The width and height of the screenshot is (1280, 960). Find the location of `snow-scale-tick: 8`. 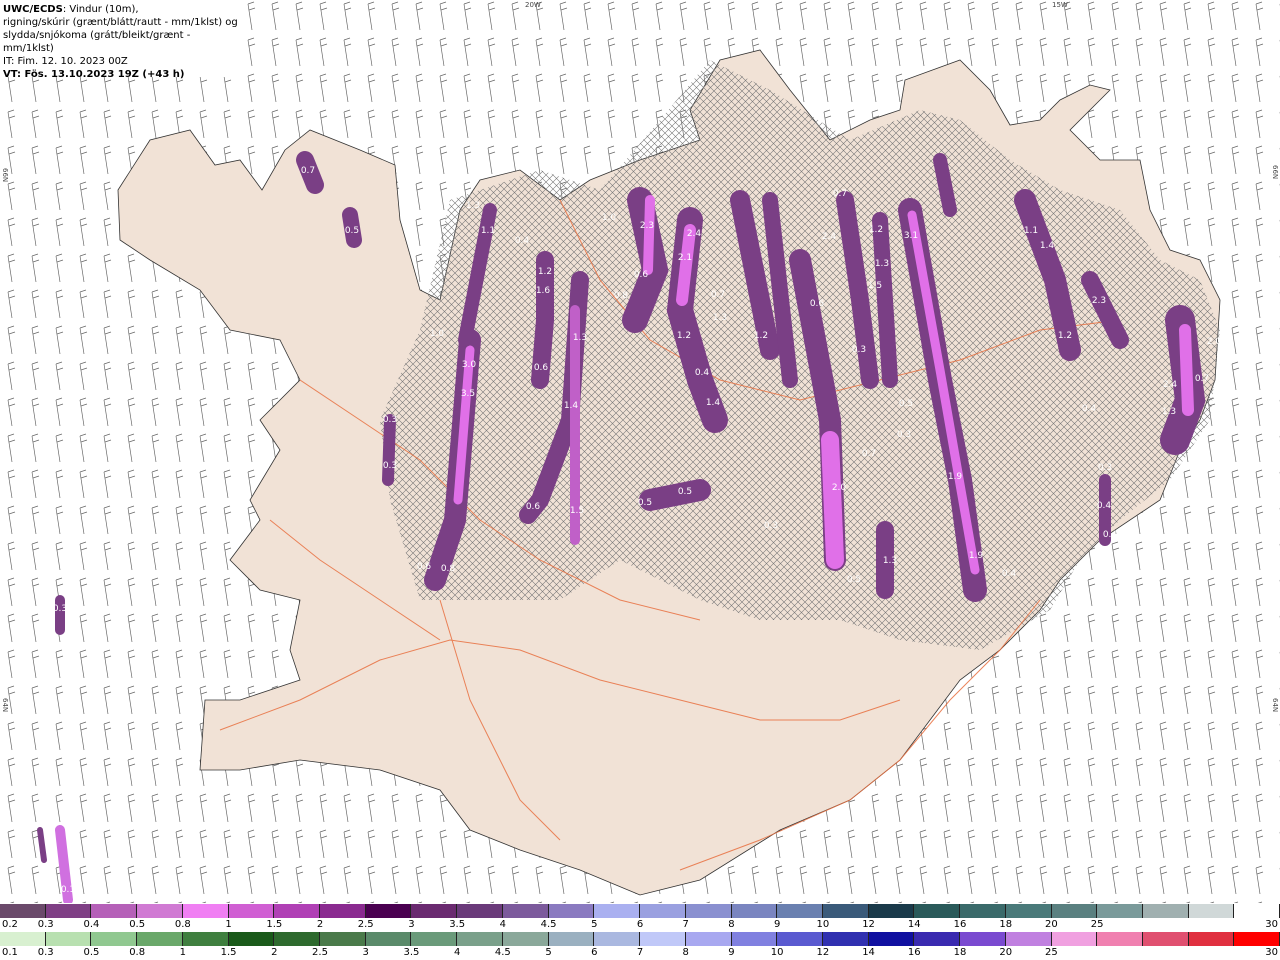

snow-scale-tick: 8 is located at coordinates (731, 924).